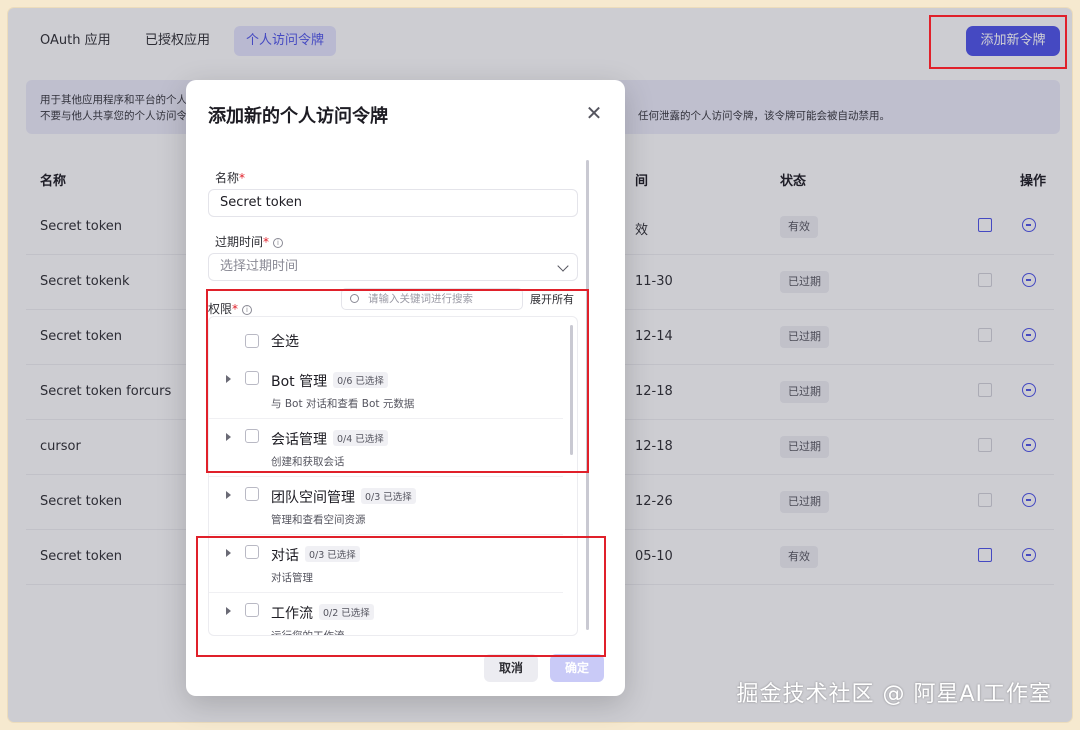  What do you see at coordinates (587, 395) in the screenshot?
I see `dialog-scrollbar` at bounding box center [587, 395].